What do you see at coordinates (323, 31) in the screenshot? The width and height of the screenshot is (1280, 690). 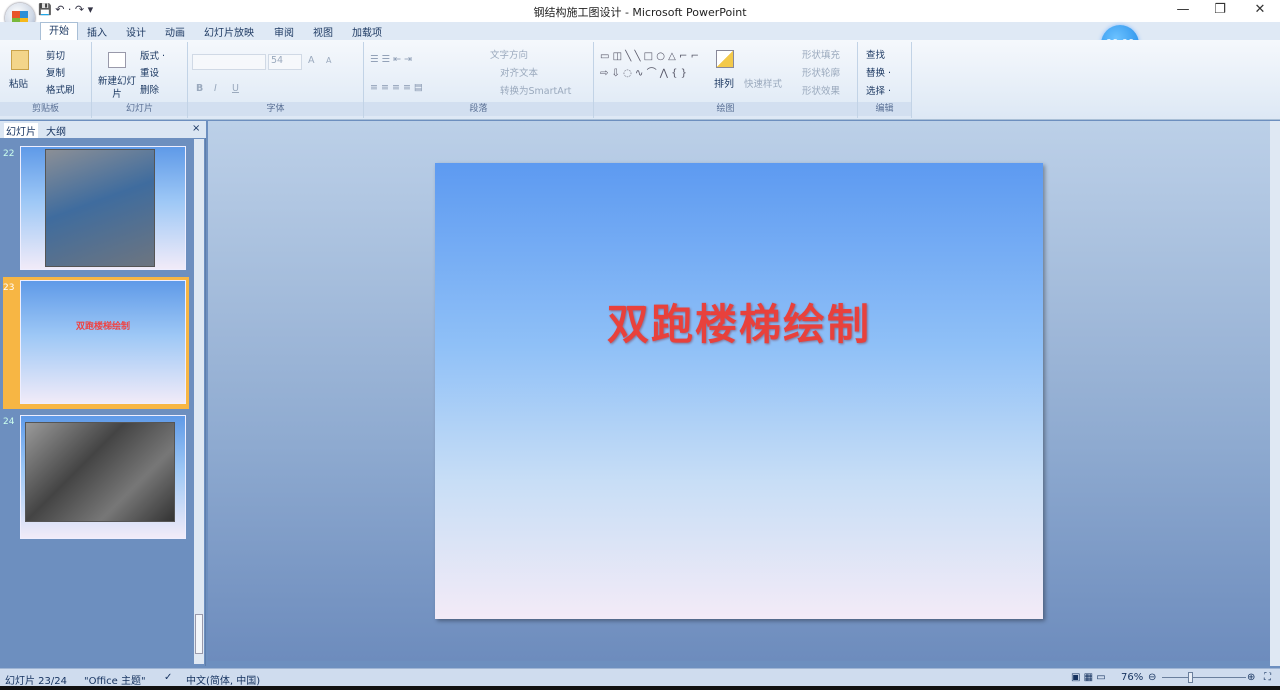 I see `tab-view: 视图` at bounding box center [323, 31].